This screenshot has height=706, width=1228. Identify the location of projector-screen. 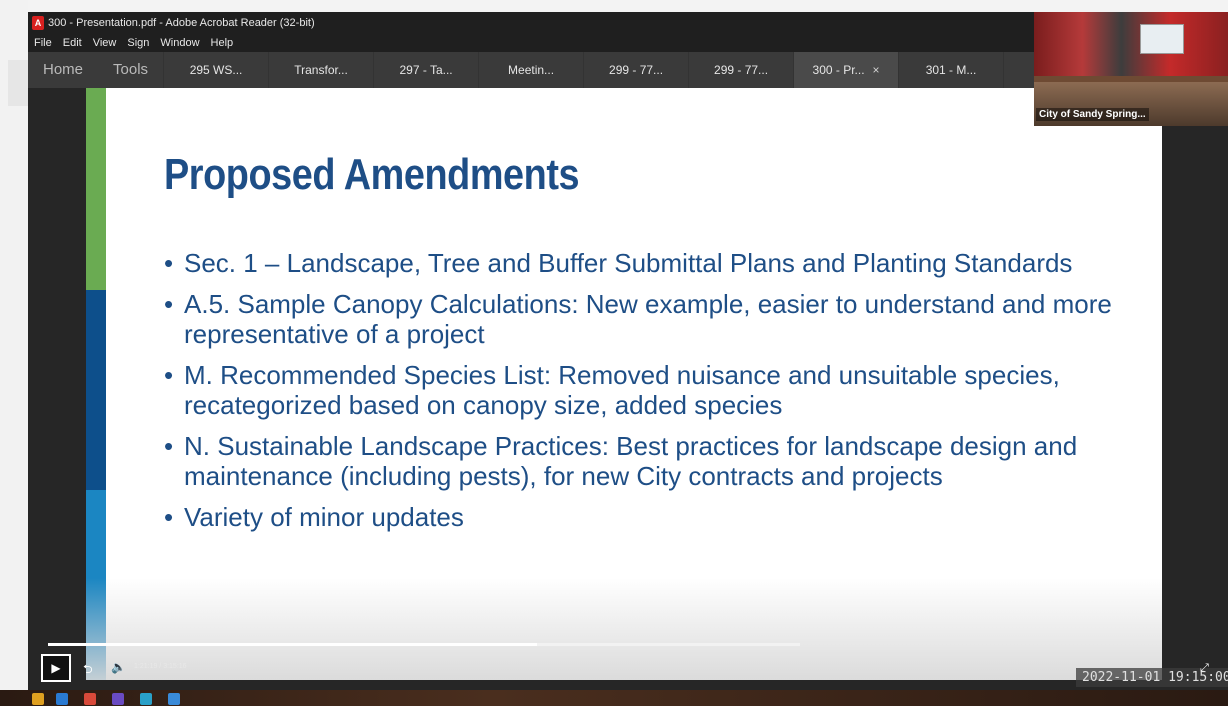
(1162, 39).